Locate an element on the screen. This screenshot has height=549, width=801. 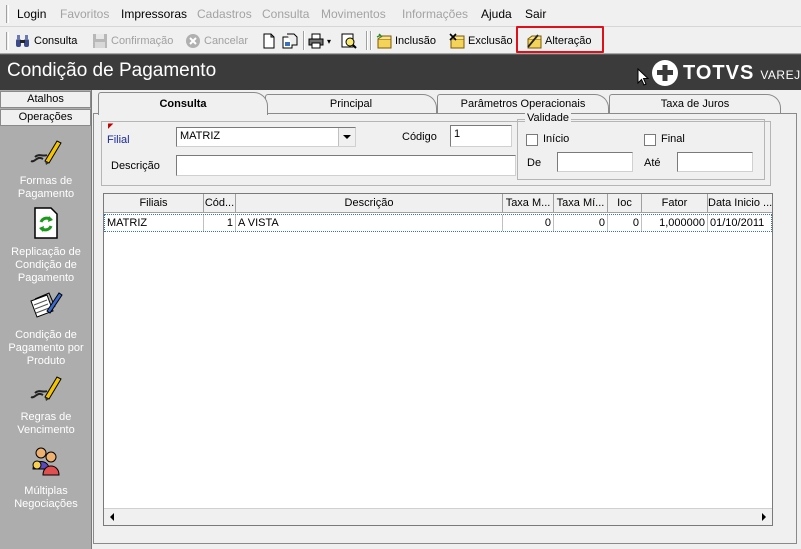
tab-parametros-operacionais: Parâmetros Operacionais is located at coordinates (523, 104).